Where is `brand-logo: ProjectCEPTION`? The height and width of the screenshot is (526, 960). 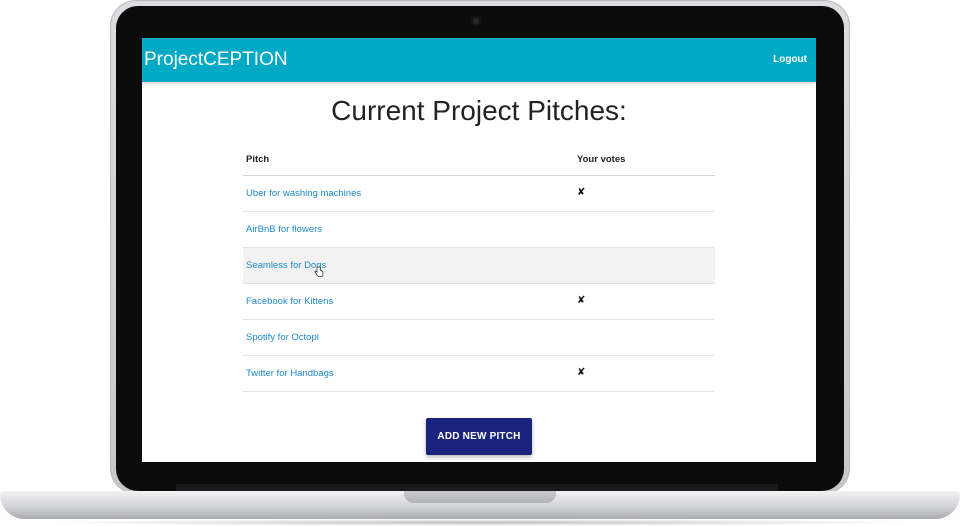 brand-logo: ProjectCEPTION is located at coordinates (216, 60).